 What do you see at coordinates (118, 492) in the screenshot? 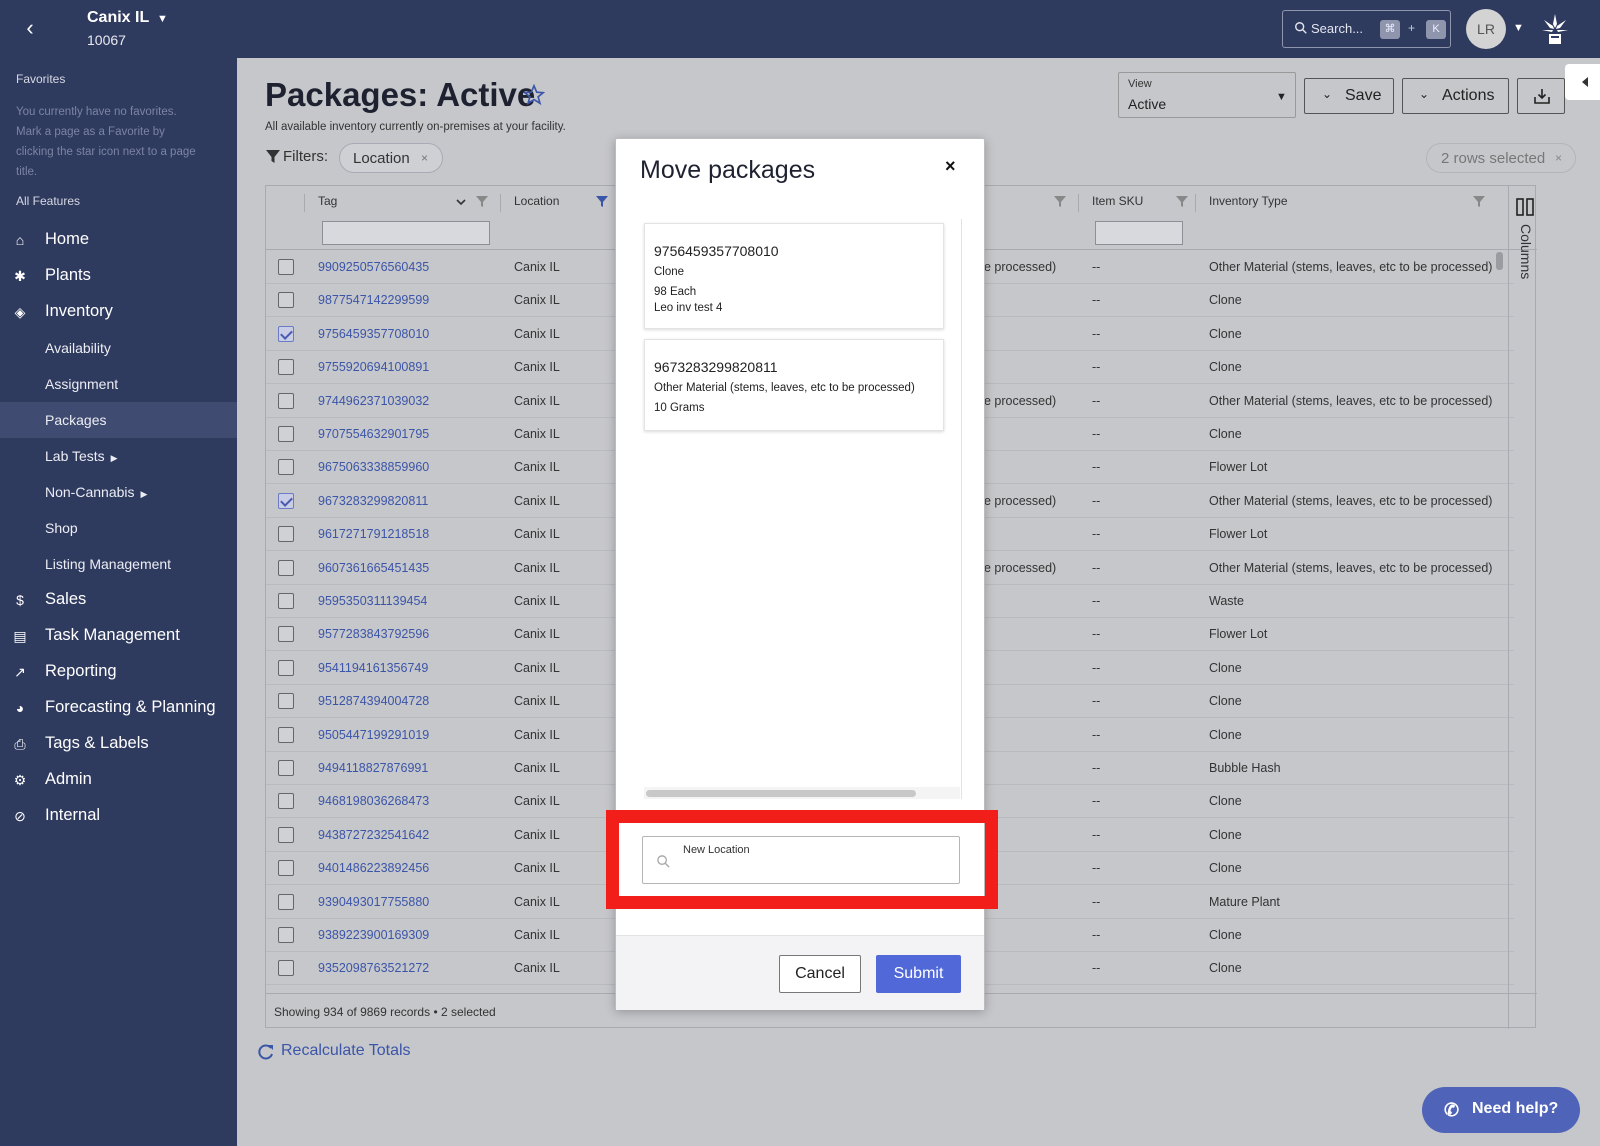
I see `sidebar-item-non-cannabis: Non-Cannabis ▶` at bounding box center [118, 492].